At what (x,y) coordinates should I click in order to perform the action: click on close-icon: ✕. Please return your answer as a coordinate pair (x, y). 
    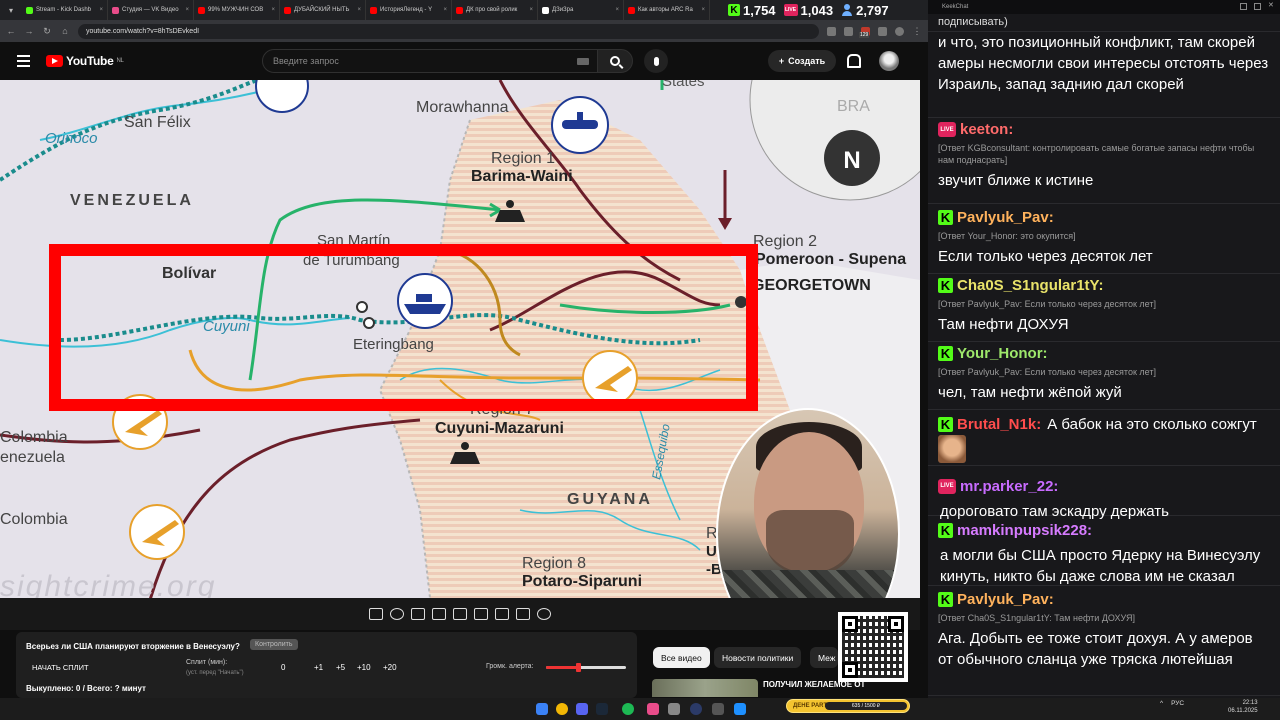
    Looking at the image, I should click on (1271, 5).